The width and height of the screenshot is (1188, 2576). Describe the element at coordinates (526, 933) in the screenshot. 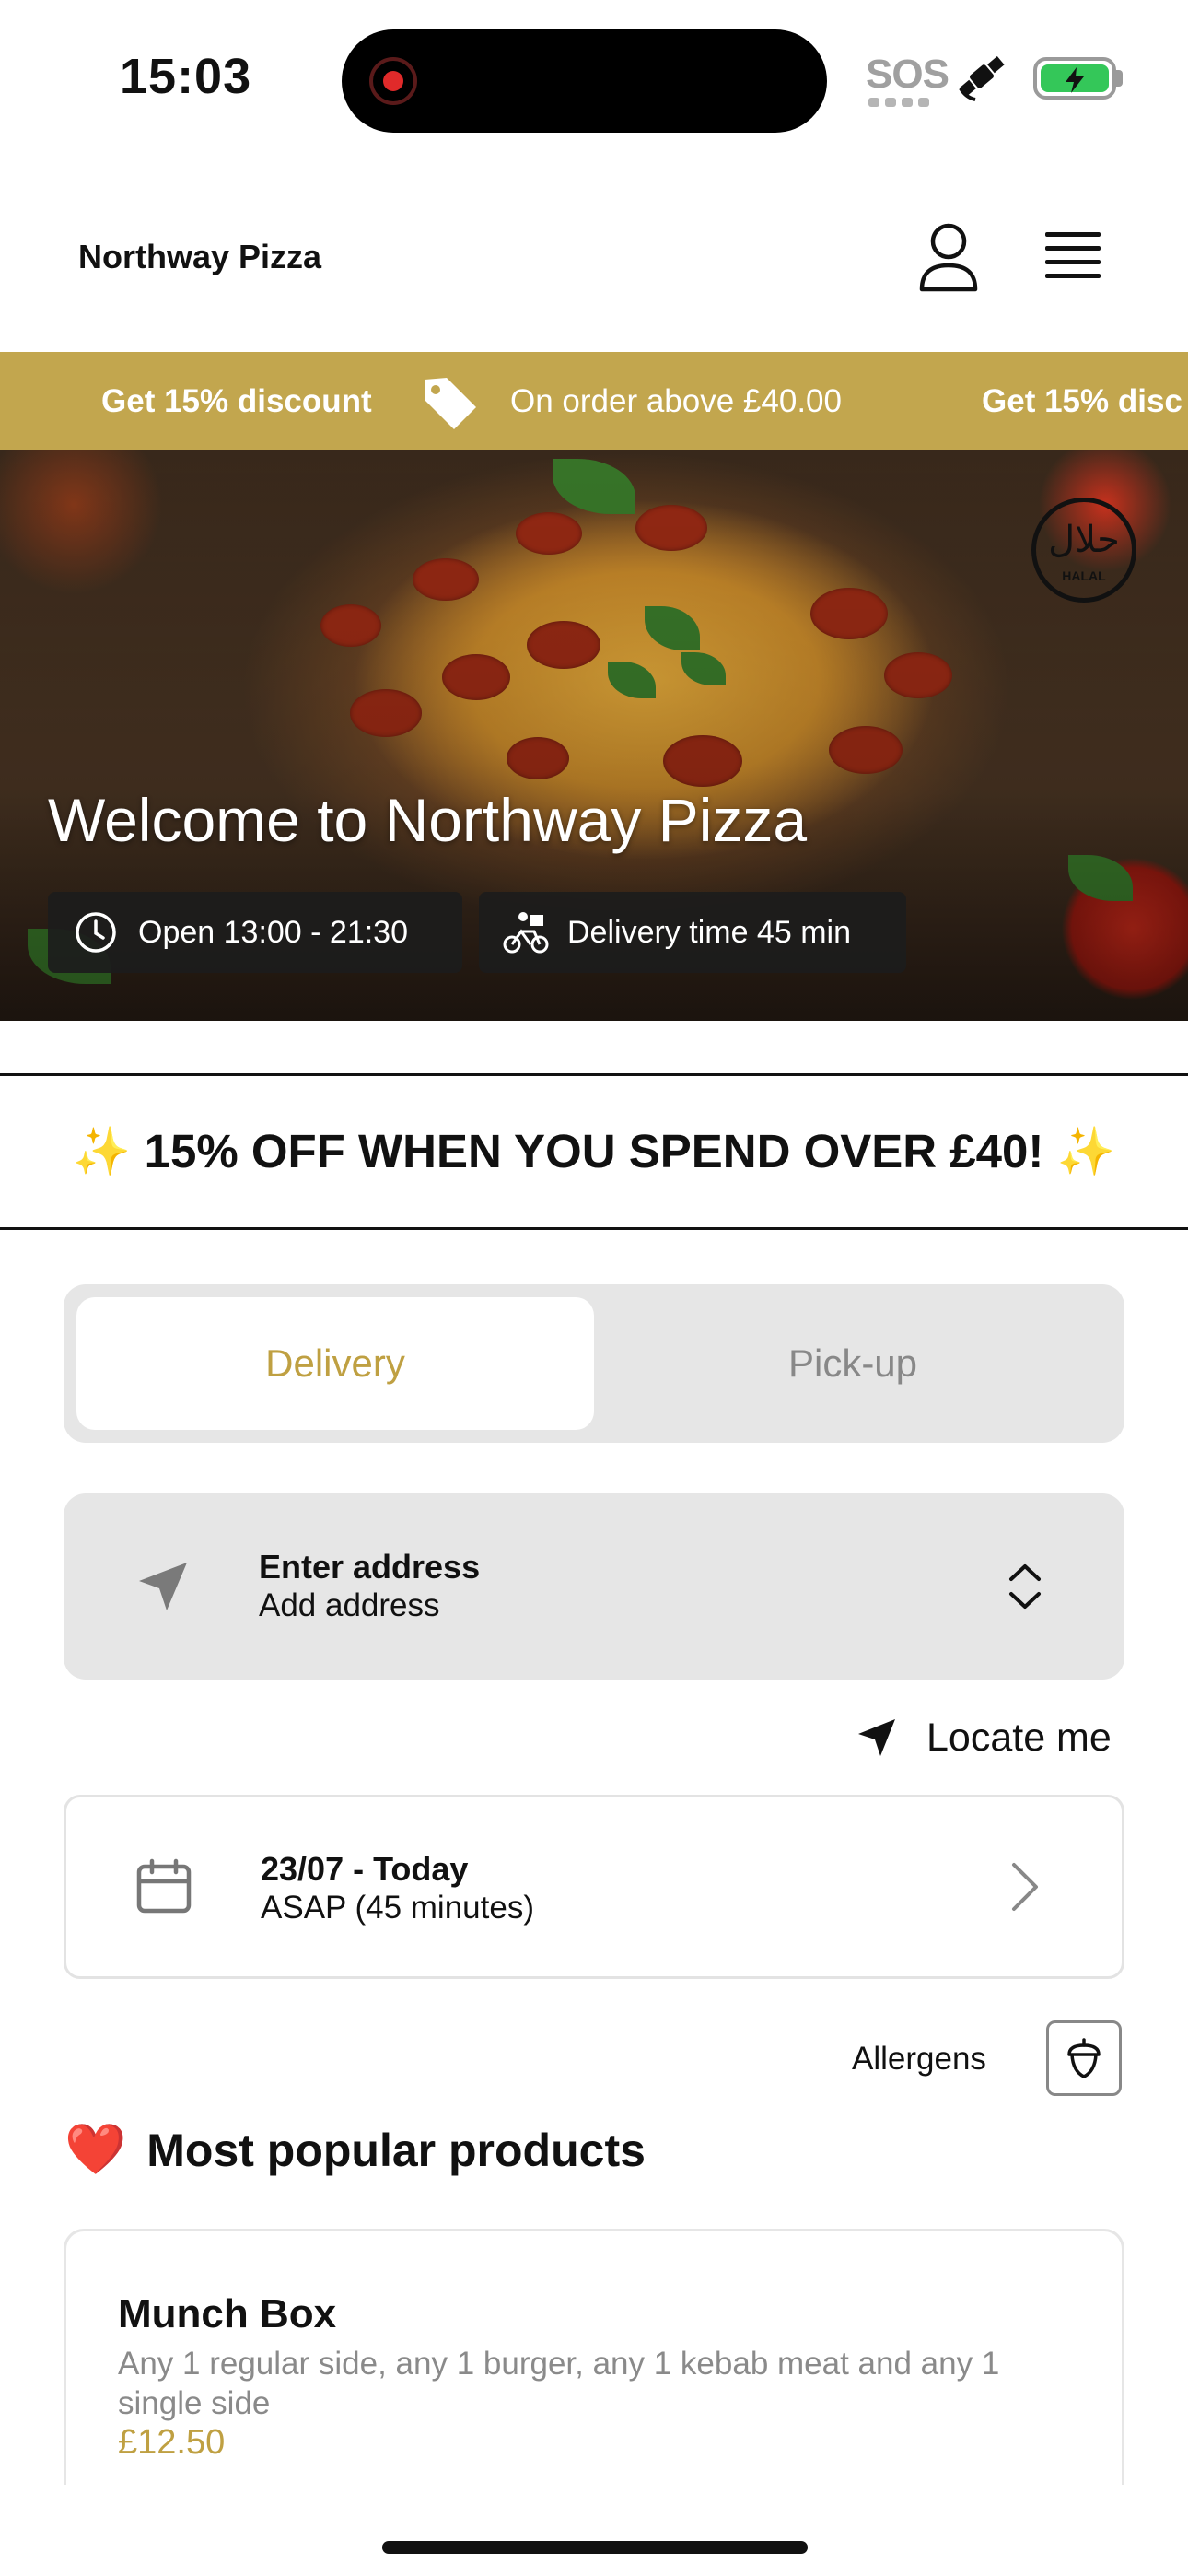

I see `delivery-bike-icon` at that location.